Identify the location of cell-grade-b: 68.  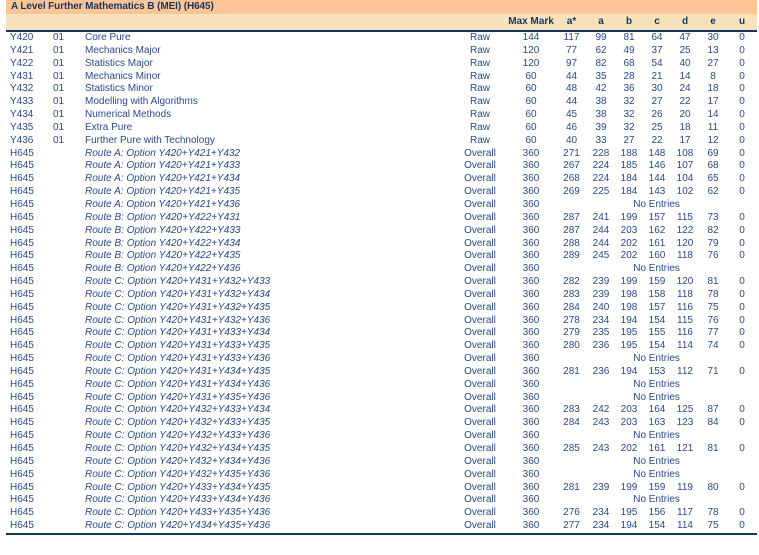
(629, 63).